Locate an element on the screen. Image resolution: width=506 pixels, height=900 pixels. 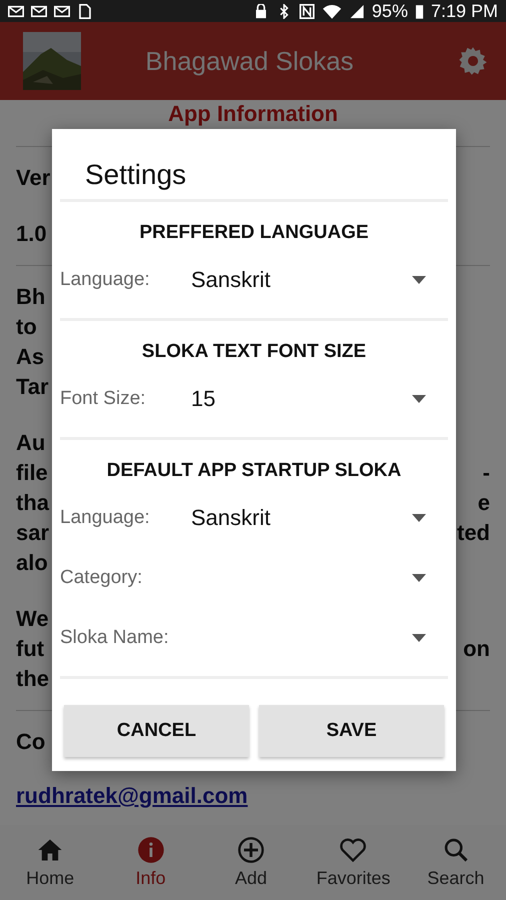
plus-icon is located at coordinates (250, 850).